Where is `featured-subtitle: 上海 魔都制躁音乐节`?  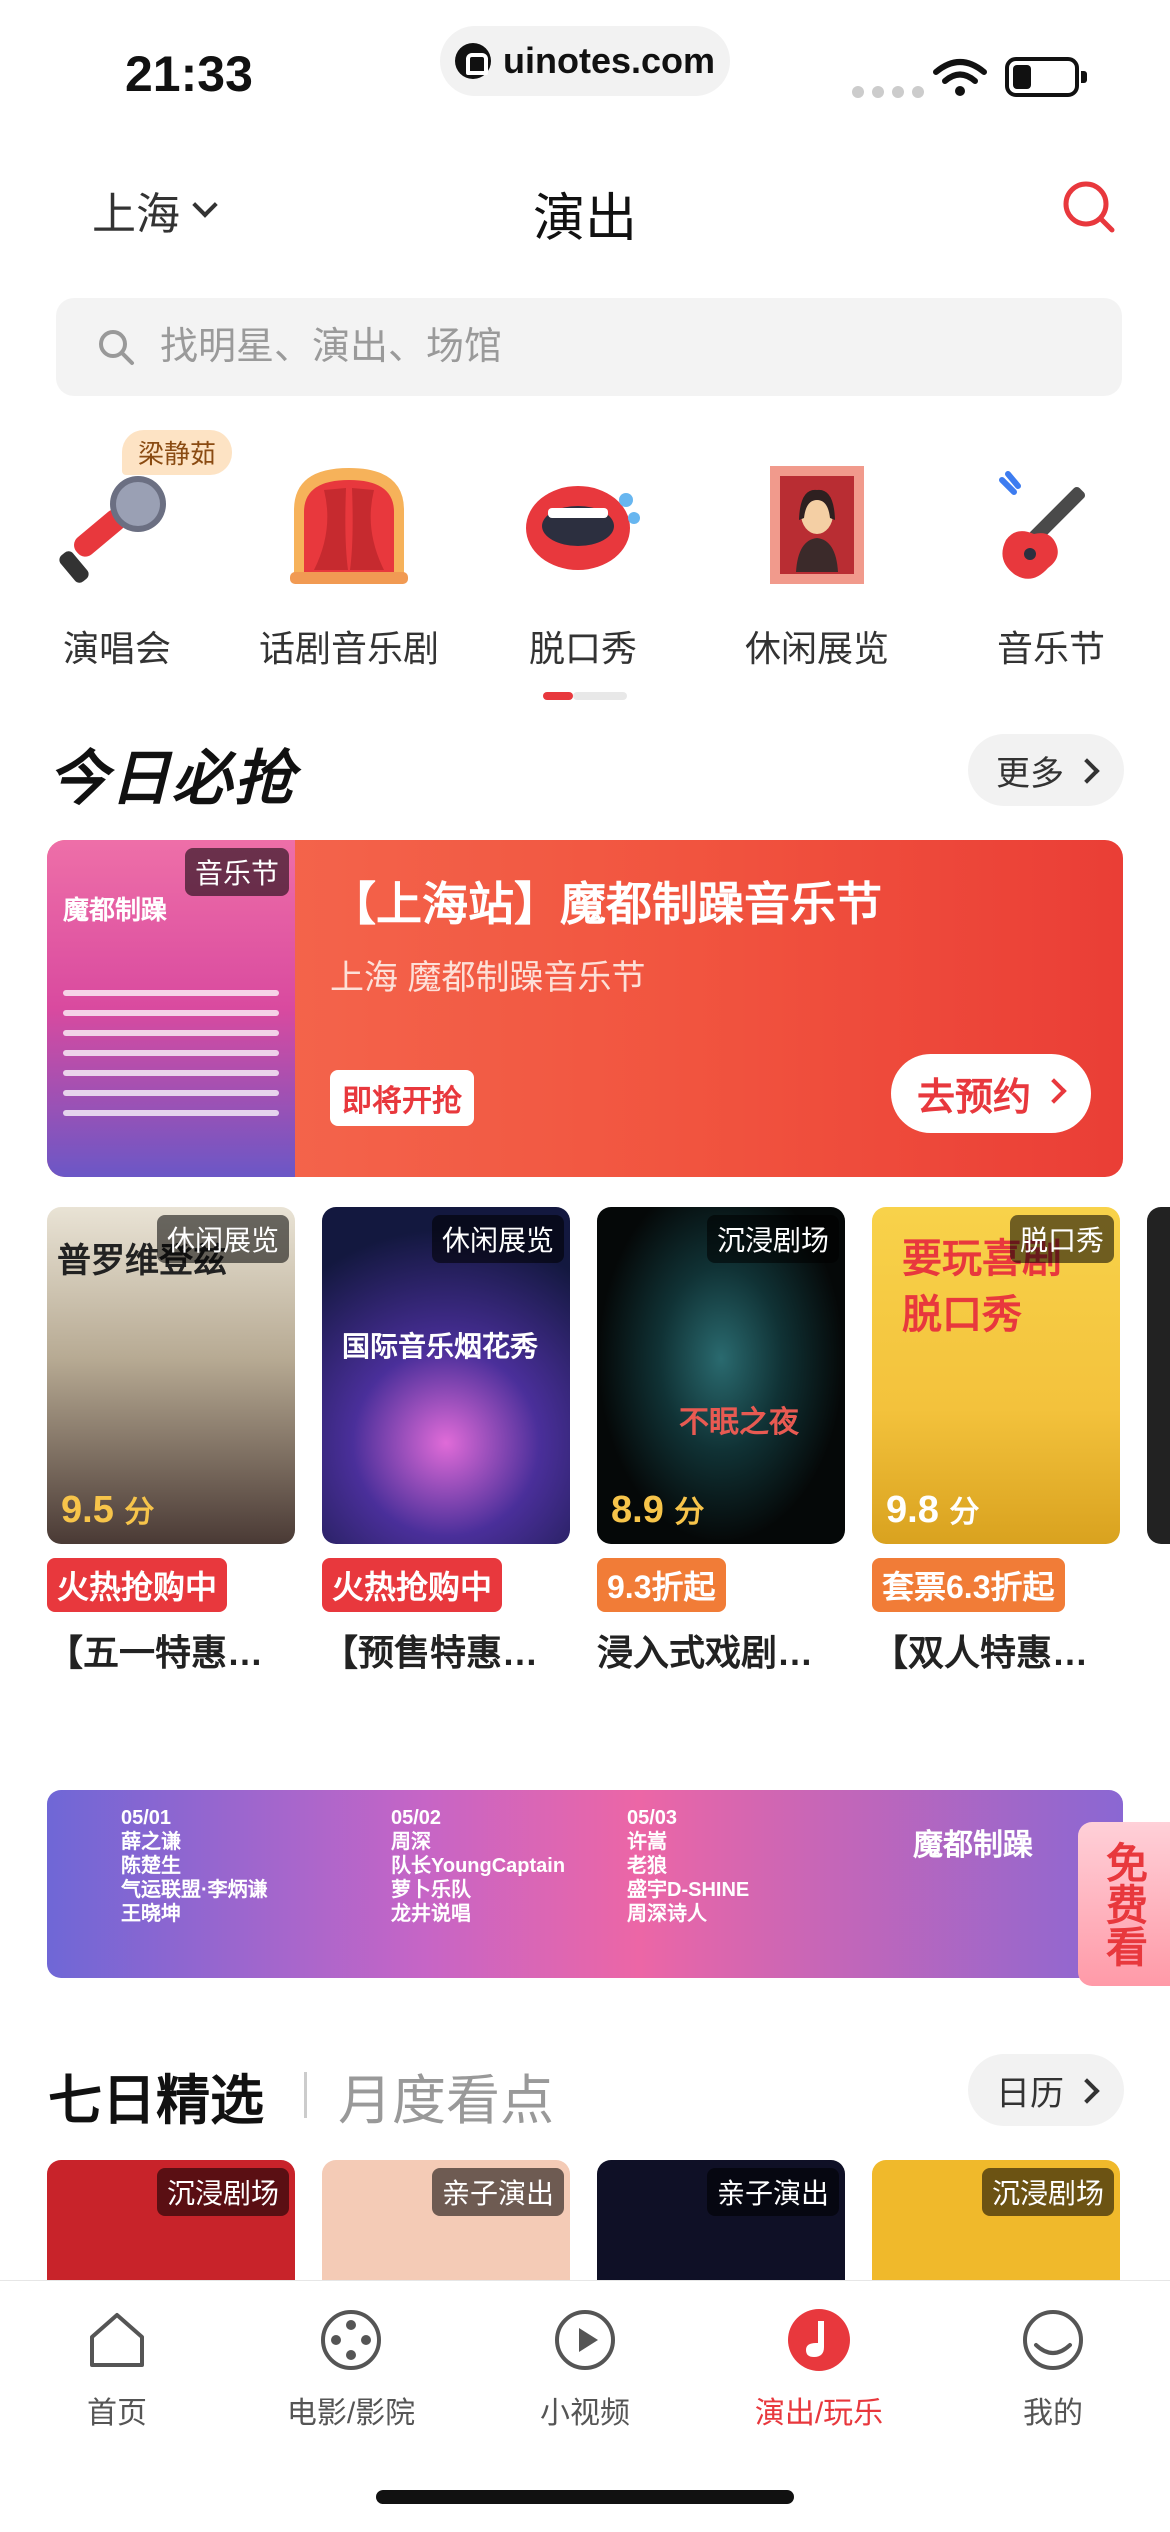
featured-subtitle: 上海 魔都制躁音乐节 is located at coordinates (488, 978).